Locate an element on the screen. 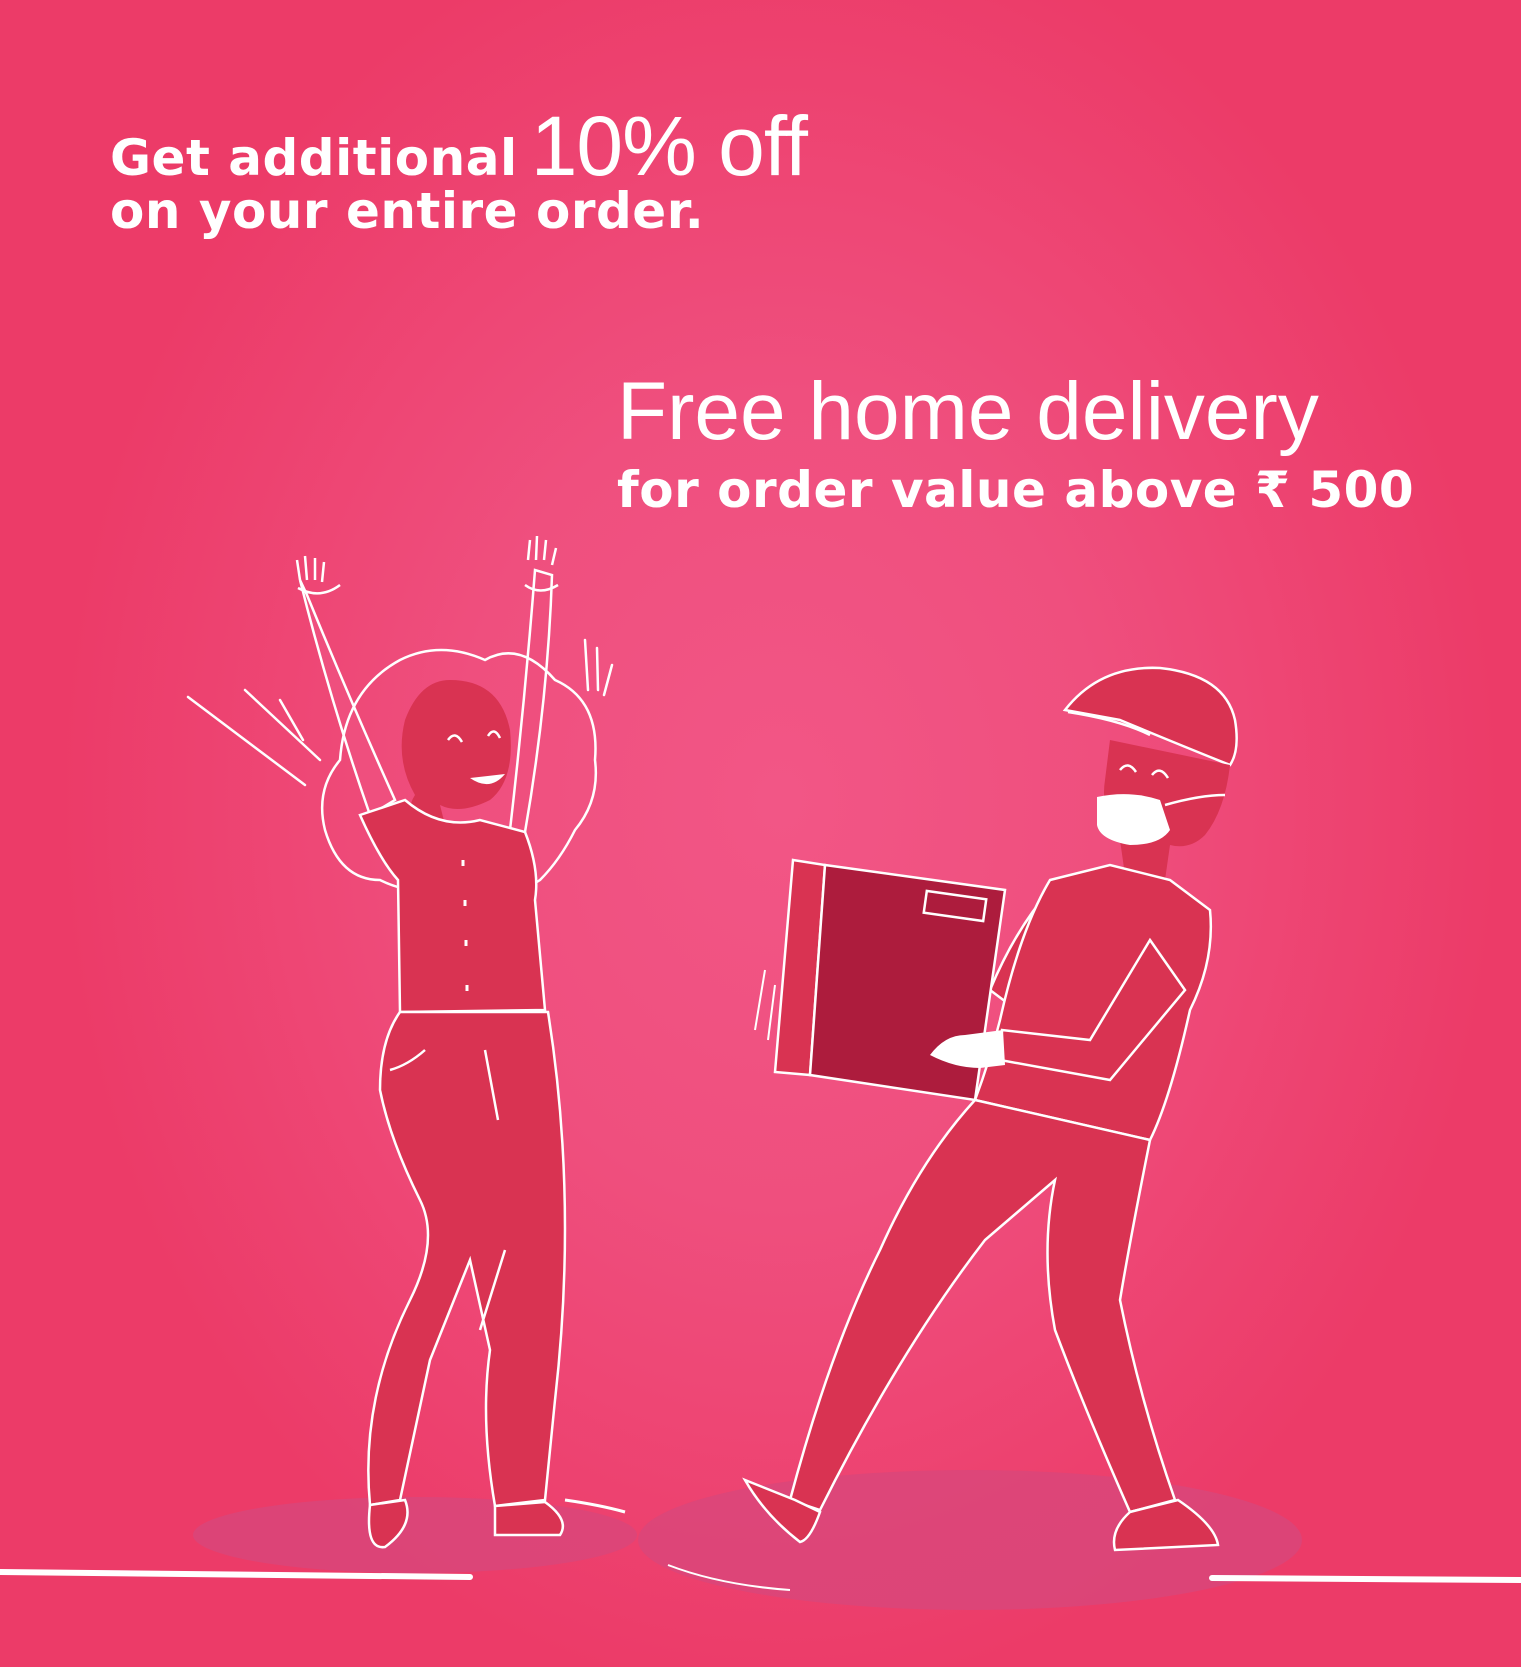 Image resolution: width=1521 pixels, height=1667 pixels. woman-ground-shadow is located at coordinates (415, 1535).